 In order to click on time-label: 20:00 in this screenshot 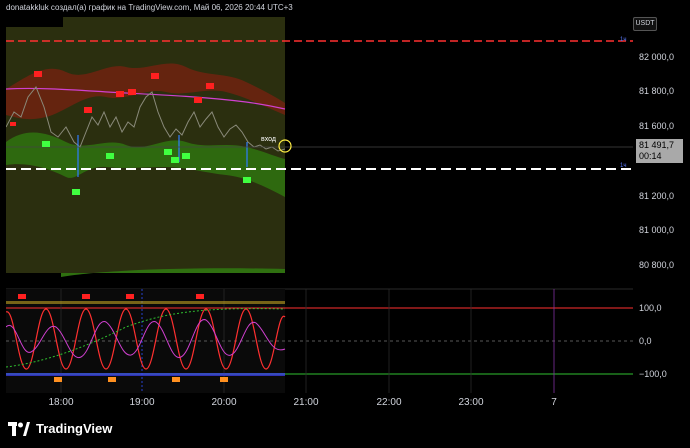, I will do `click(224, 402)`.